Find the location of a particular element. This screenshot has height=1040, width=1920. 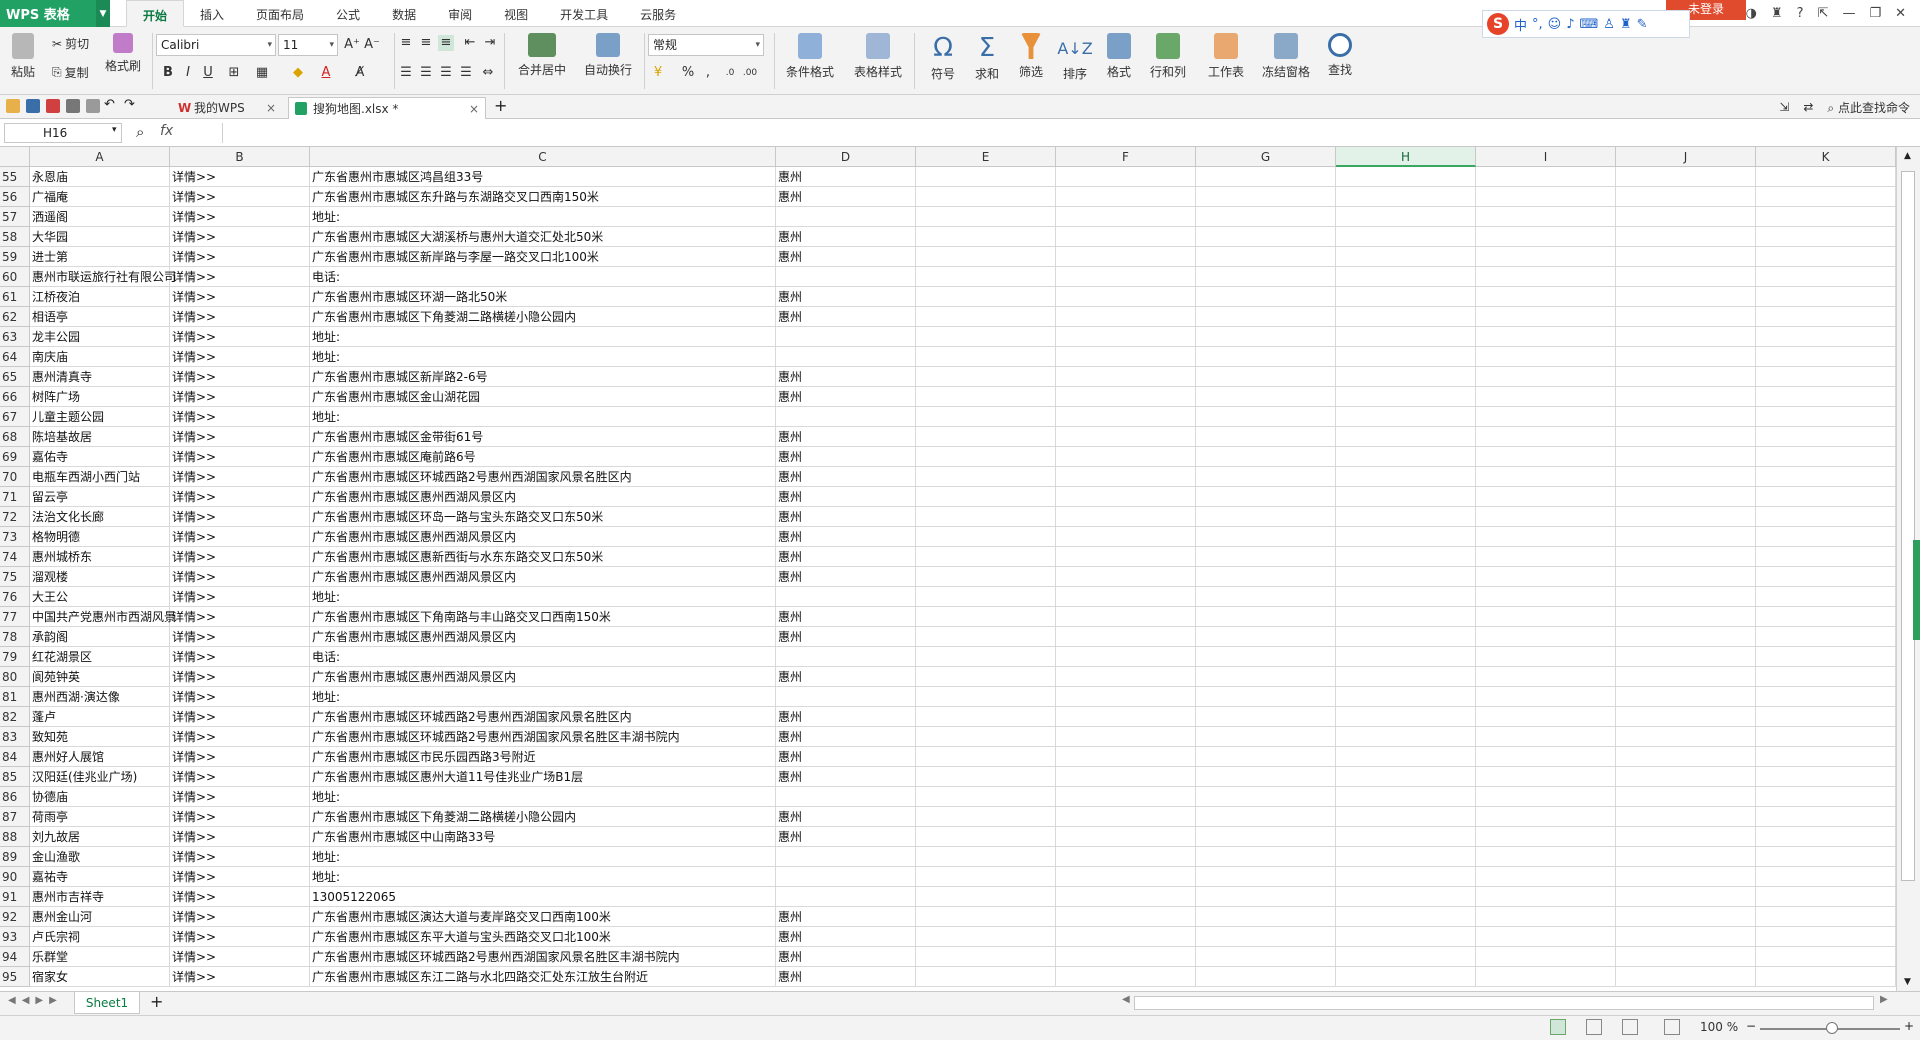

cell-d is located at coordinates (846, 657).